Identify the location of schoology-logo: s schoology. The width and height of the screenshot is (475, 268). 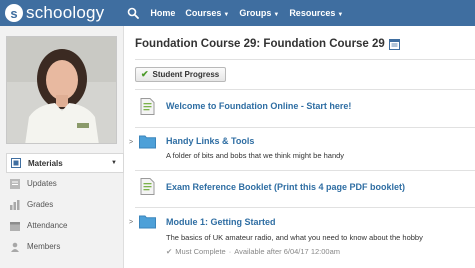
(54, 13).